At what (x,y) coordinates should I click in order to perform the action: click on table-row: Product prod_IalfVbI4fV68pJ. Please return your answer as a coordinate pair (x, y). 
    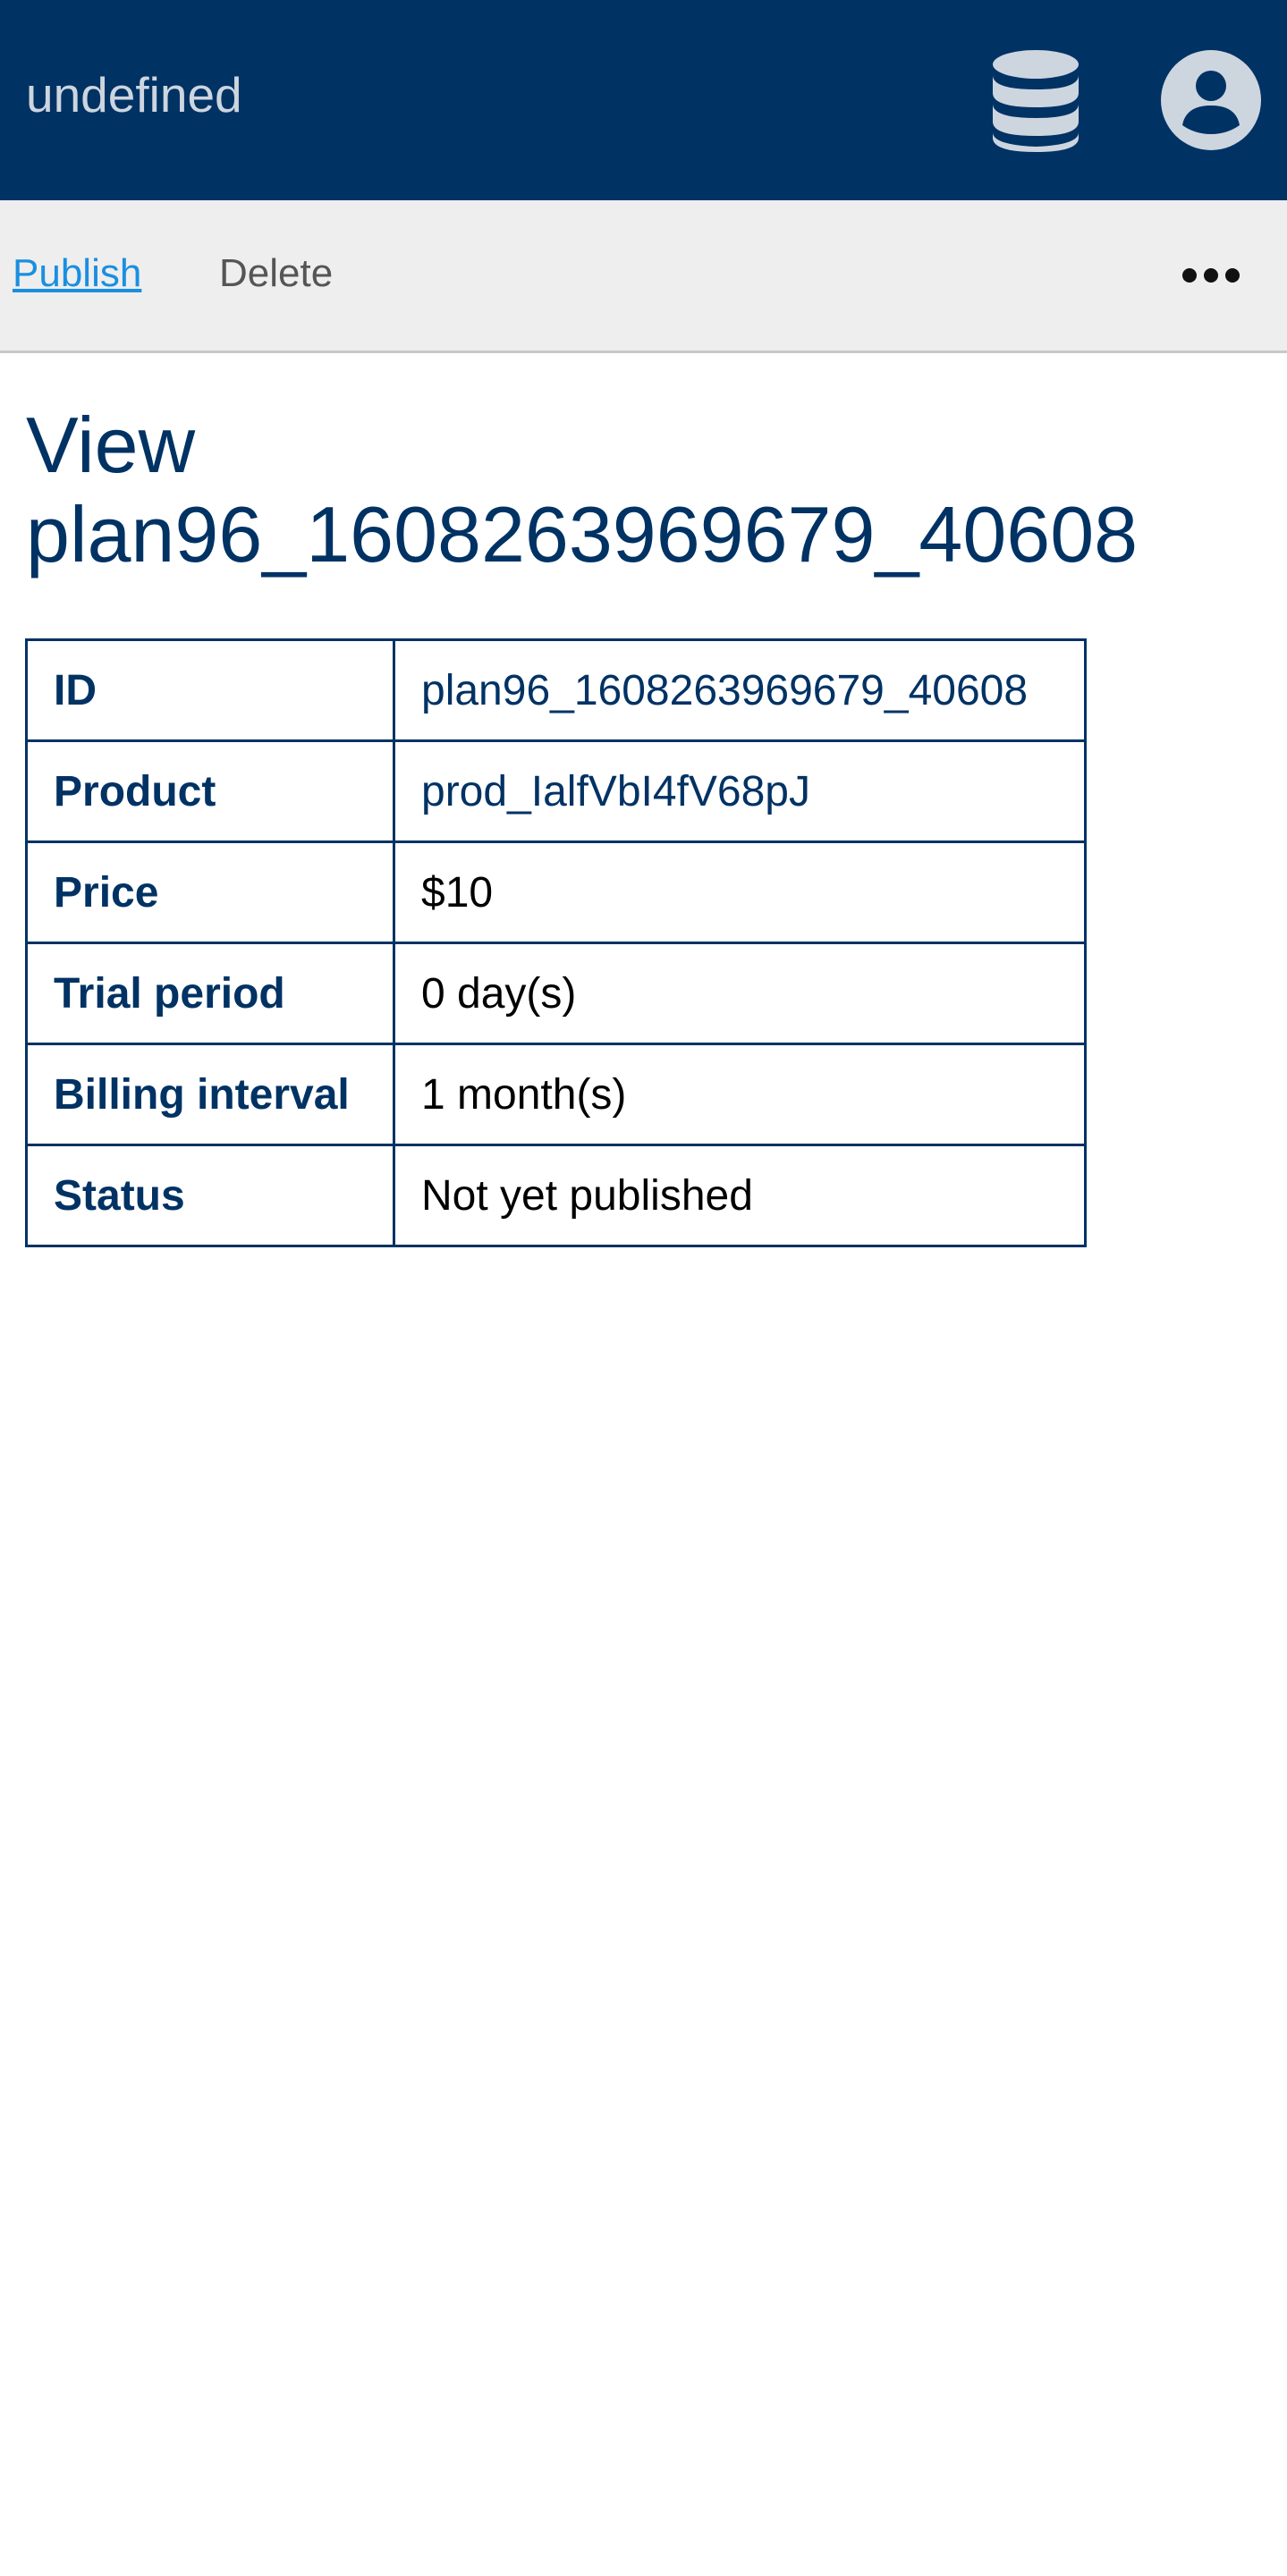
    Looking at the image, I should click on (556, 791).